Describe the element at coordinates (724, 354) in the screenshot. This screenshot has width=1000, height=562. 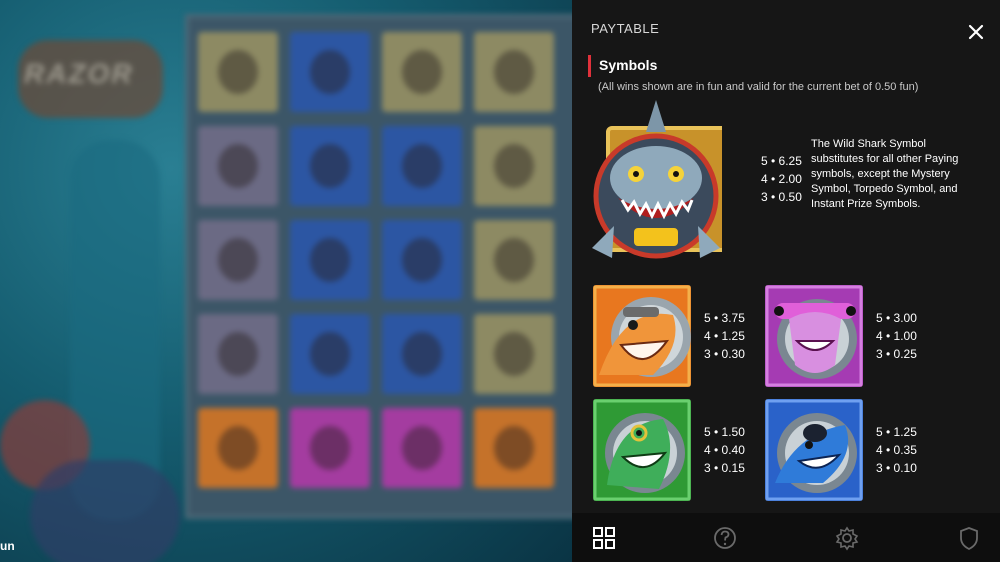
I see `payout-row: 3 • 0.30` at that location.